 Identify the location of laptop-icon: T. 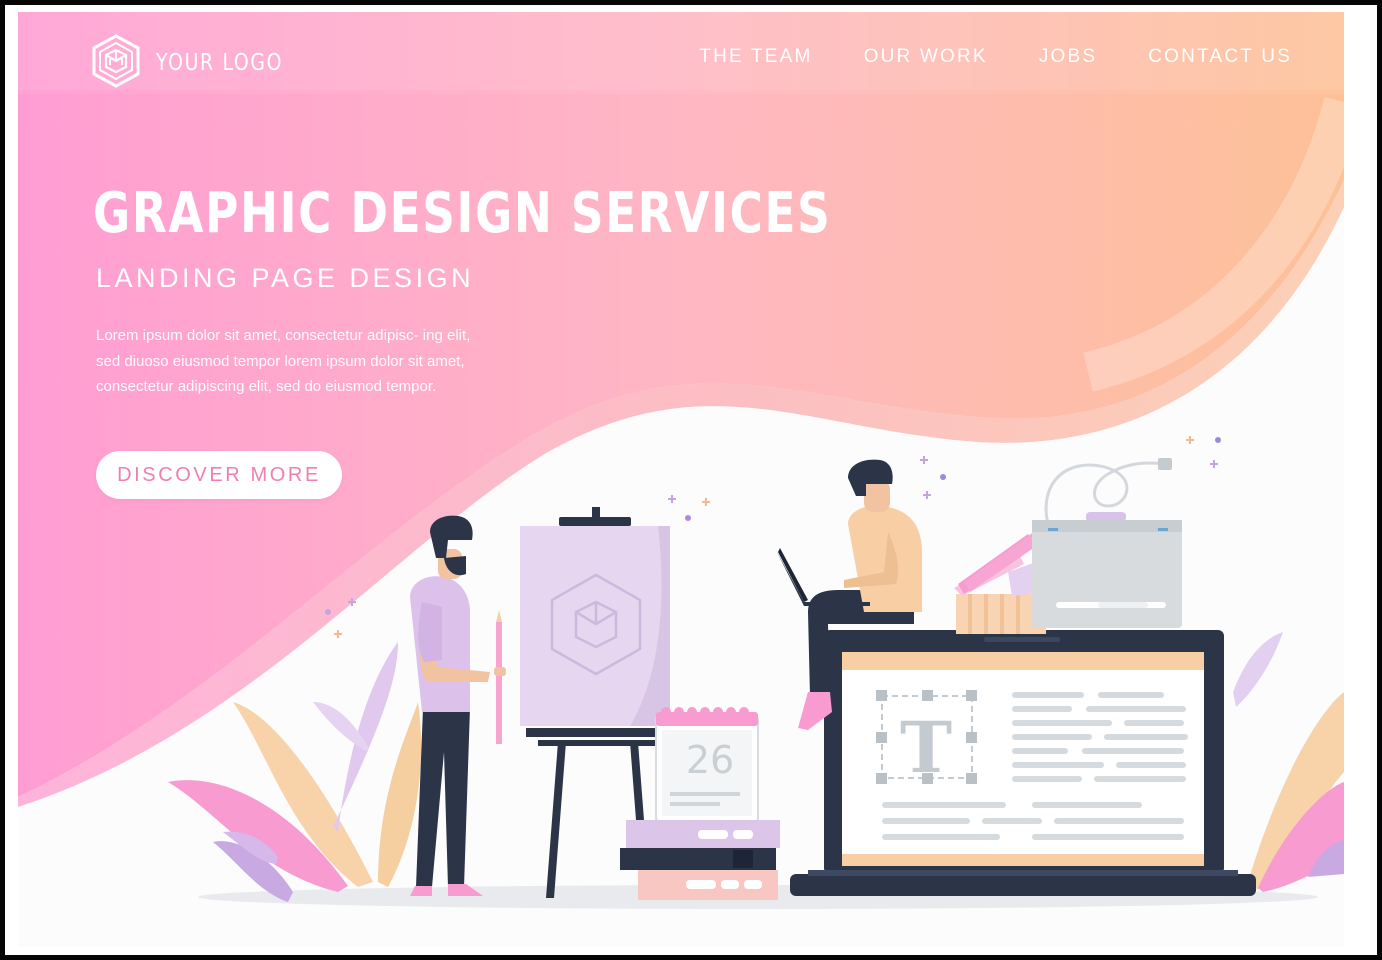
(1023, 763).